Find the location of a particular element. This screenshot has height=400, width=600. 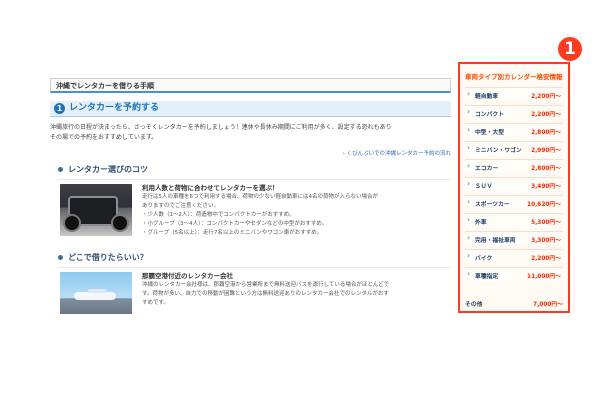

tips-card-line: ・小グループ（3～4人）：コンパクトカーやセダンなどの中型がおすすめ。 is located at coordinates (235, 224).